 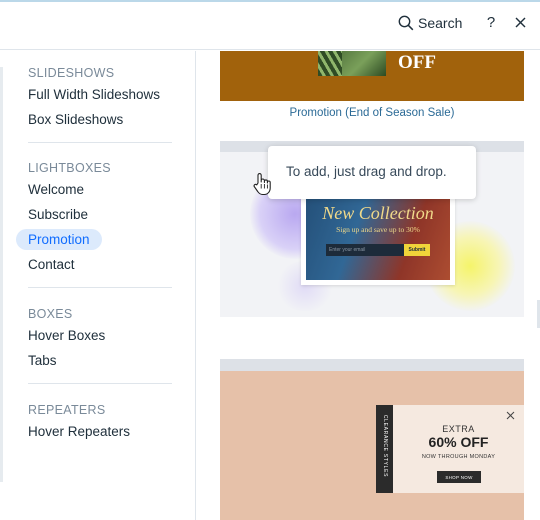 I want to click on sidebar-item-hover-boxes: Hover Boxes, so click(x=66, y=335).